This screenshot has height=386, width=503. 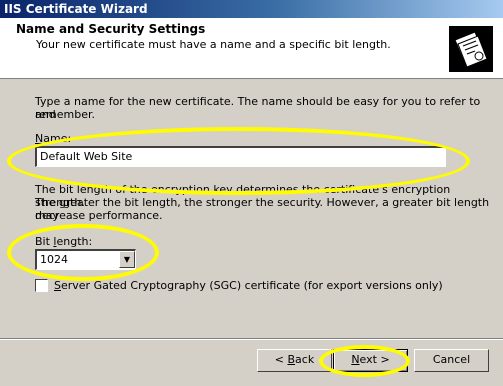 What do you see at coordinates (64, 241) in the screenshot?
I see `bit-length-label: Bit length:` at bounding box center [64, 241].